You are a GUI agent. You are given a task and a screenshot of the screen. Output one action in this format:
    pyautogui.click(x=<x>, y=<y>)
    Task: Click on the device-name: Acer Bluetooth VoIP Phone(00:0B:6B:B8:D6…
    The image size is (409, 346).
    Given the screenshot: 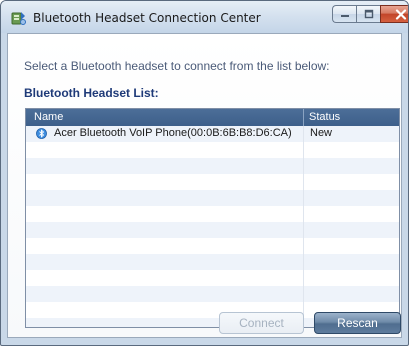 What is the action you would take?
    pyautogui.click(x=173, y=133)
    